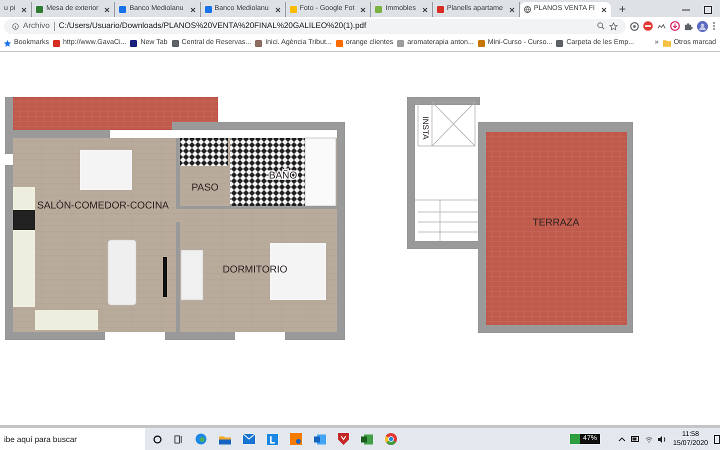 The height and width of the screenshot is (450, 720). I want to click on notification-icon, so click(717, 439).